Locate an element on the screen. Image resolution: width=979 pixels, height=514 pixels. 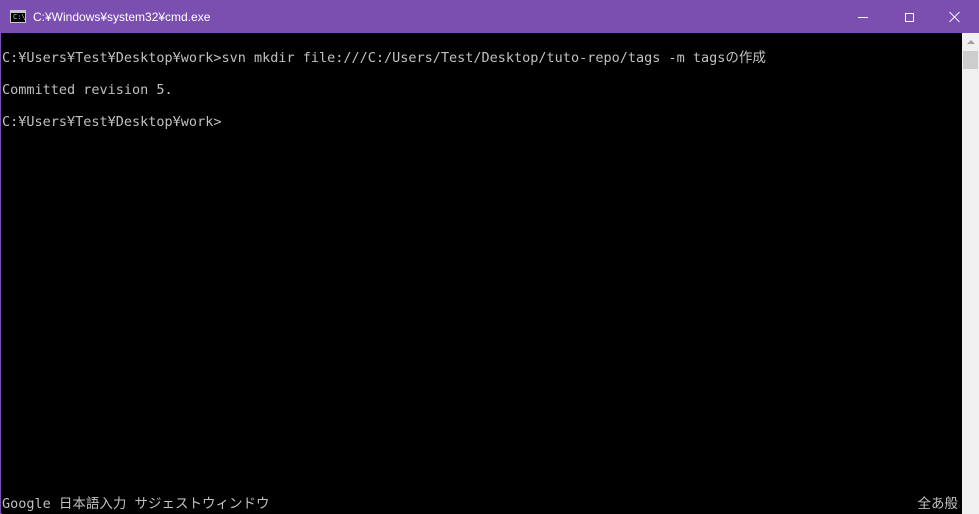
minimize-button is located at coordinates (863, 17).